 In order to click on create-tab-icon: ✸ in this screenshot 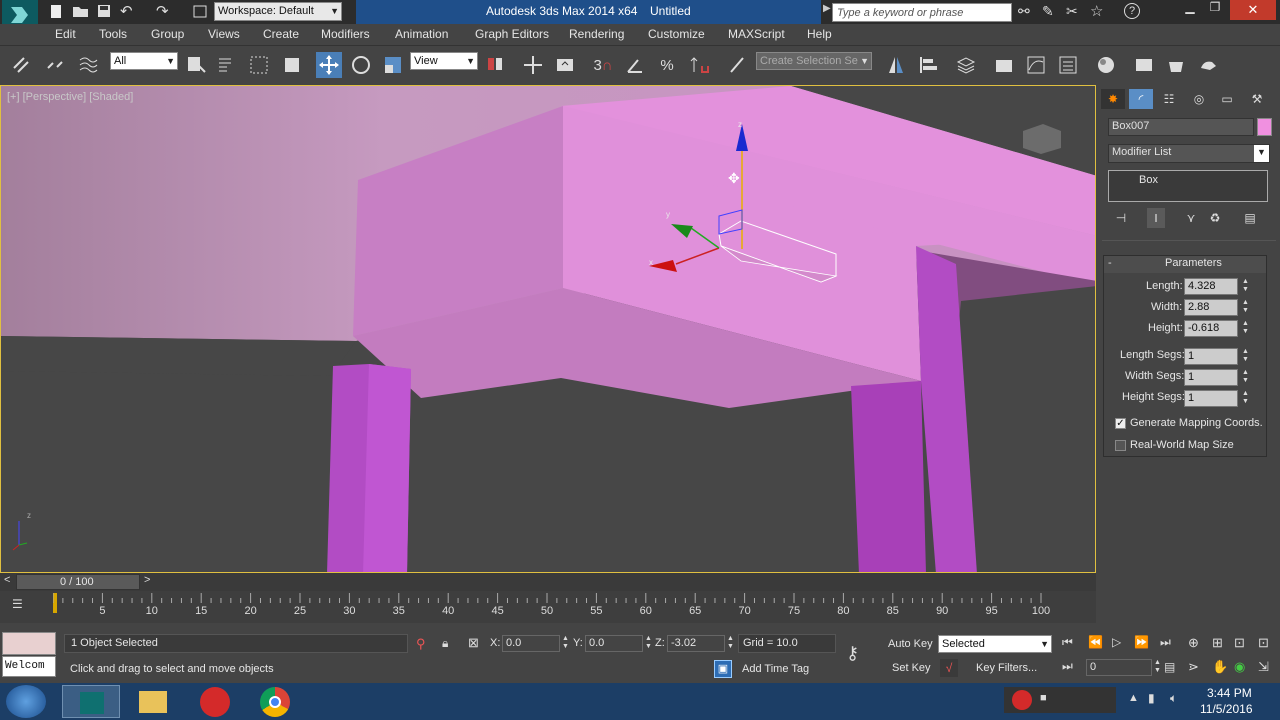, I will do `click(1113, 99)`.